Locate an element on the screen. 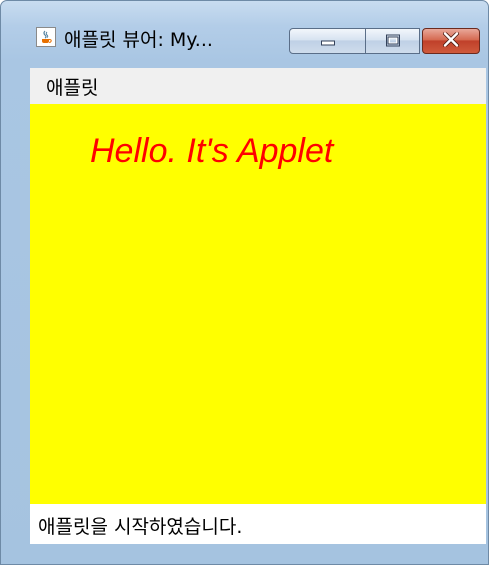 This screenshot has height=565, width=489. status-bar: 애플릿을 시작하였습니다. is located at coordinates (258, 524).